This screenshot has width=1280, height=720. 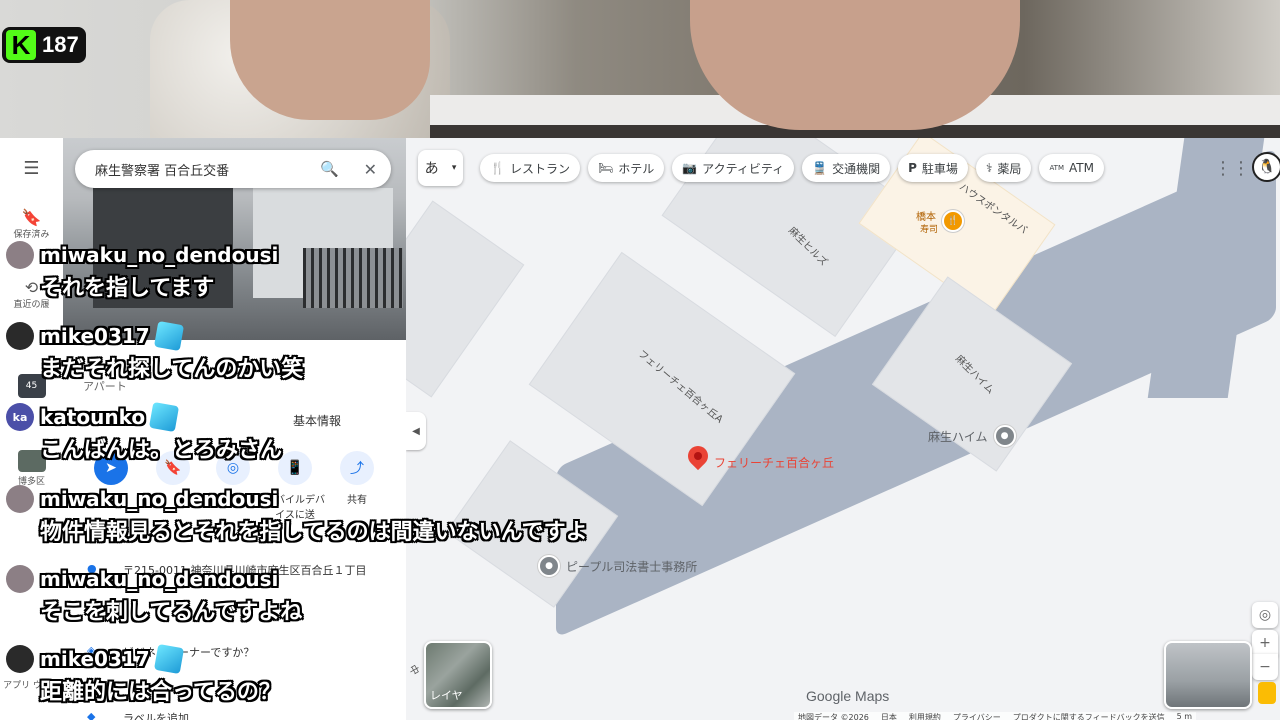 What do you see at coordinates (497, 168) in the screenshot?
I see `fork-knife-icon: 🍴` at bounding box center [497, 168].